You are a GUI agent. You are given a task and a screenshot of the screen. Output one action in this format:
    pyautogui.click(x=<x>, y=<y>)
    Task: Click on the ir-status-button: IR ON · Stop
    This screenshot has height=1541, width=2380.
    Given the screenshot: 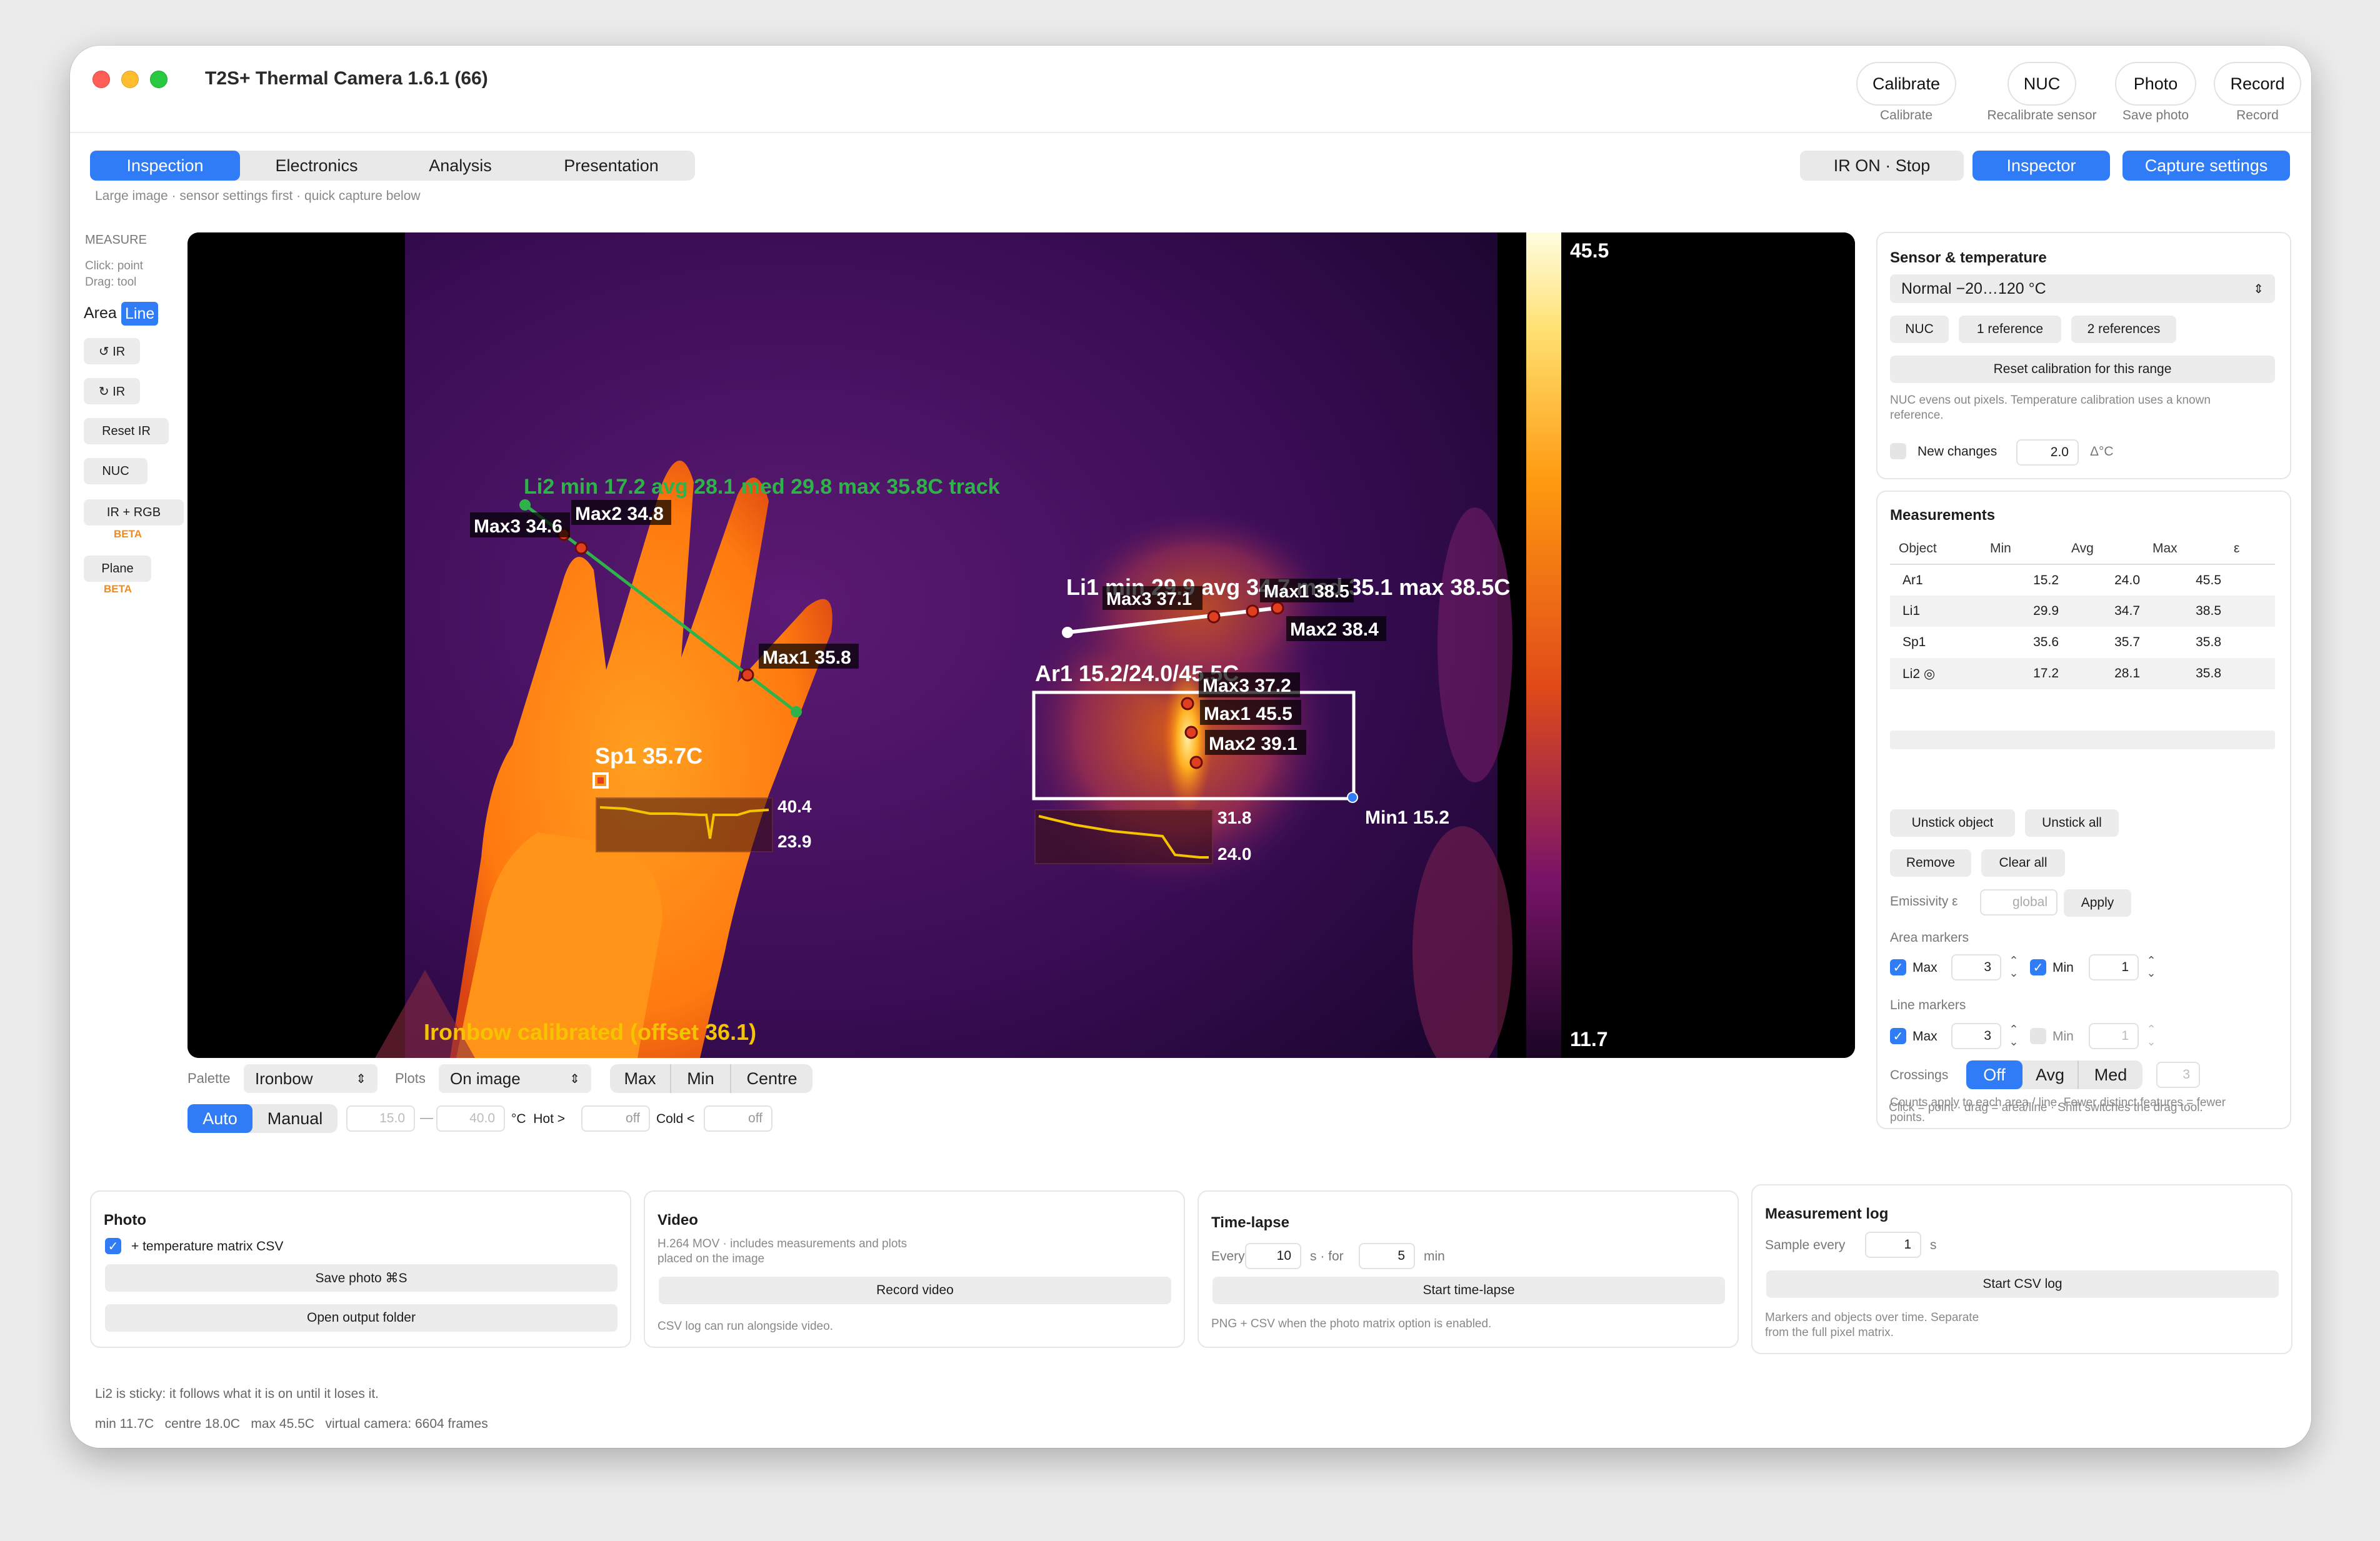 What is the action you would take?
    pyautogui.click(x=1882, y=166)
    